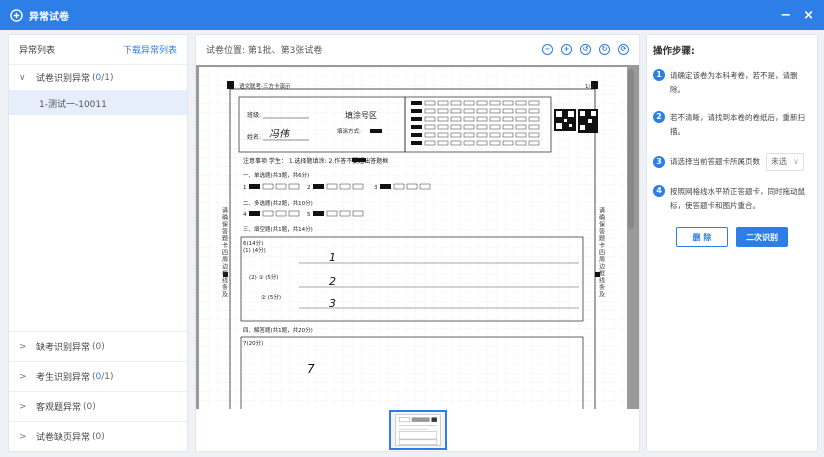  What do you see at coordinates (63, 438) in the screenshot?
I see `group-label: 试卷缺页异常` at bounding box center [63, 438].